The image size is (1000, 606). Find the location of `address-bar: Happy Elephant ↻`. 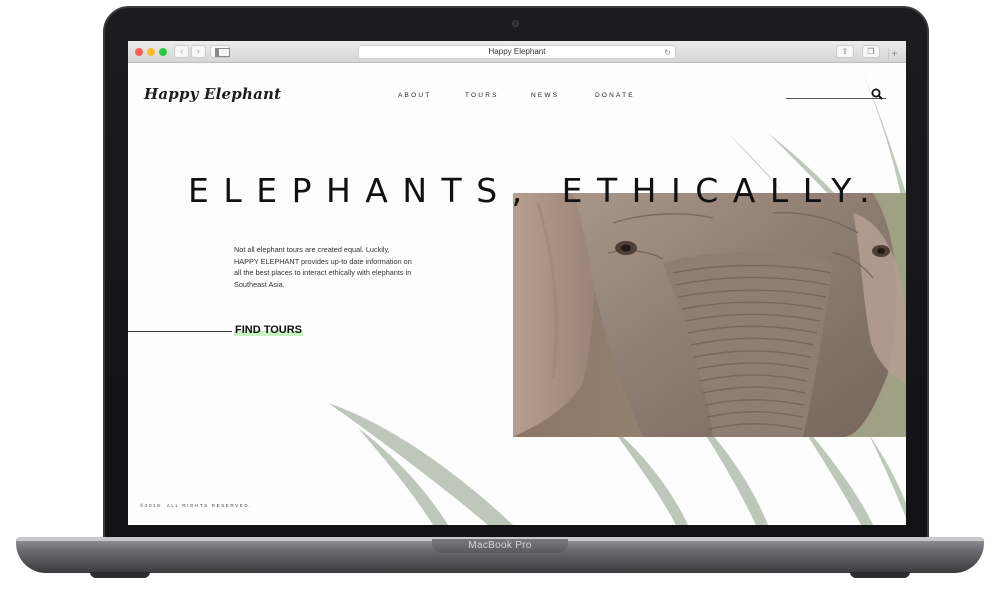

address-bar: Happy Elephant ↻ is located at coordinates (517, 52).